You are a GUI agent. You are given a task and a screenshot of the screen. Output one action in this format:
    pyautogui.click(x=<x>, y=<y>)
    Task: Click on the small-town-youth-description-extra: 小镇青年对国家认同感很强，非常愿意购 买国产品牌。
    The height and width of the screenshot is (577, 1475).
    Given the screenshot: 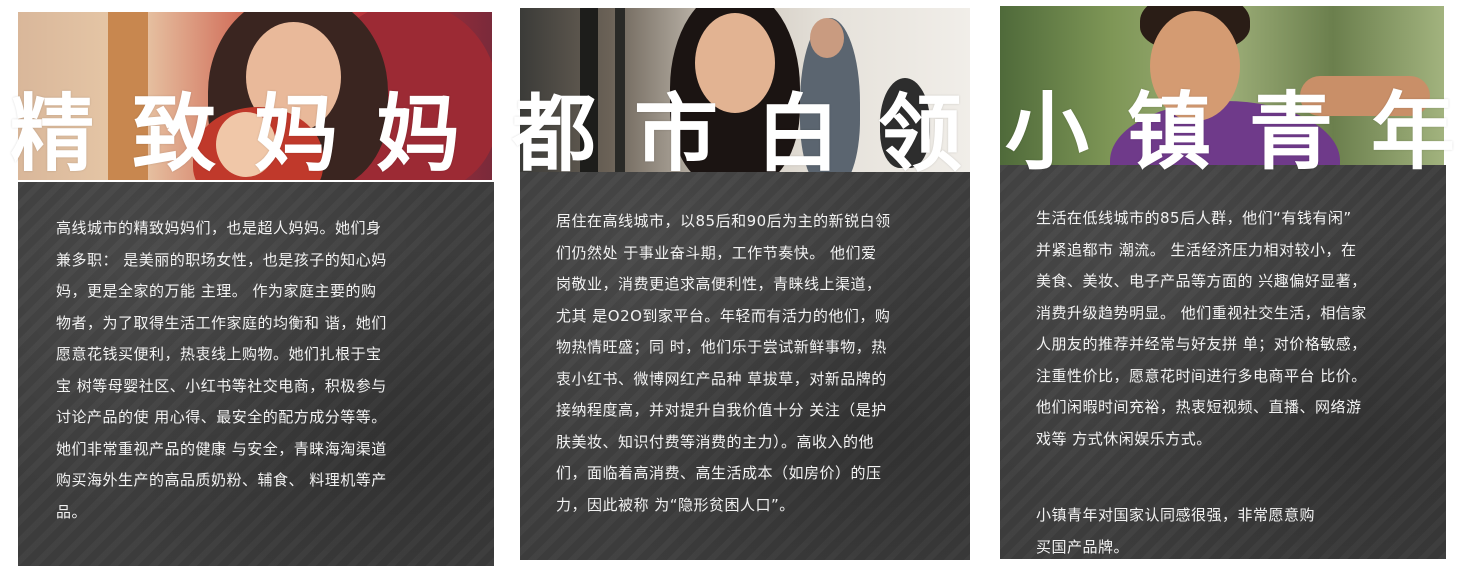 What is the action you would take?
    pyautogui.click(x=1176, y=531)
    